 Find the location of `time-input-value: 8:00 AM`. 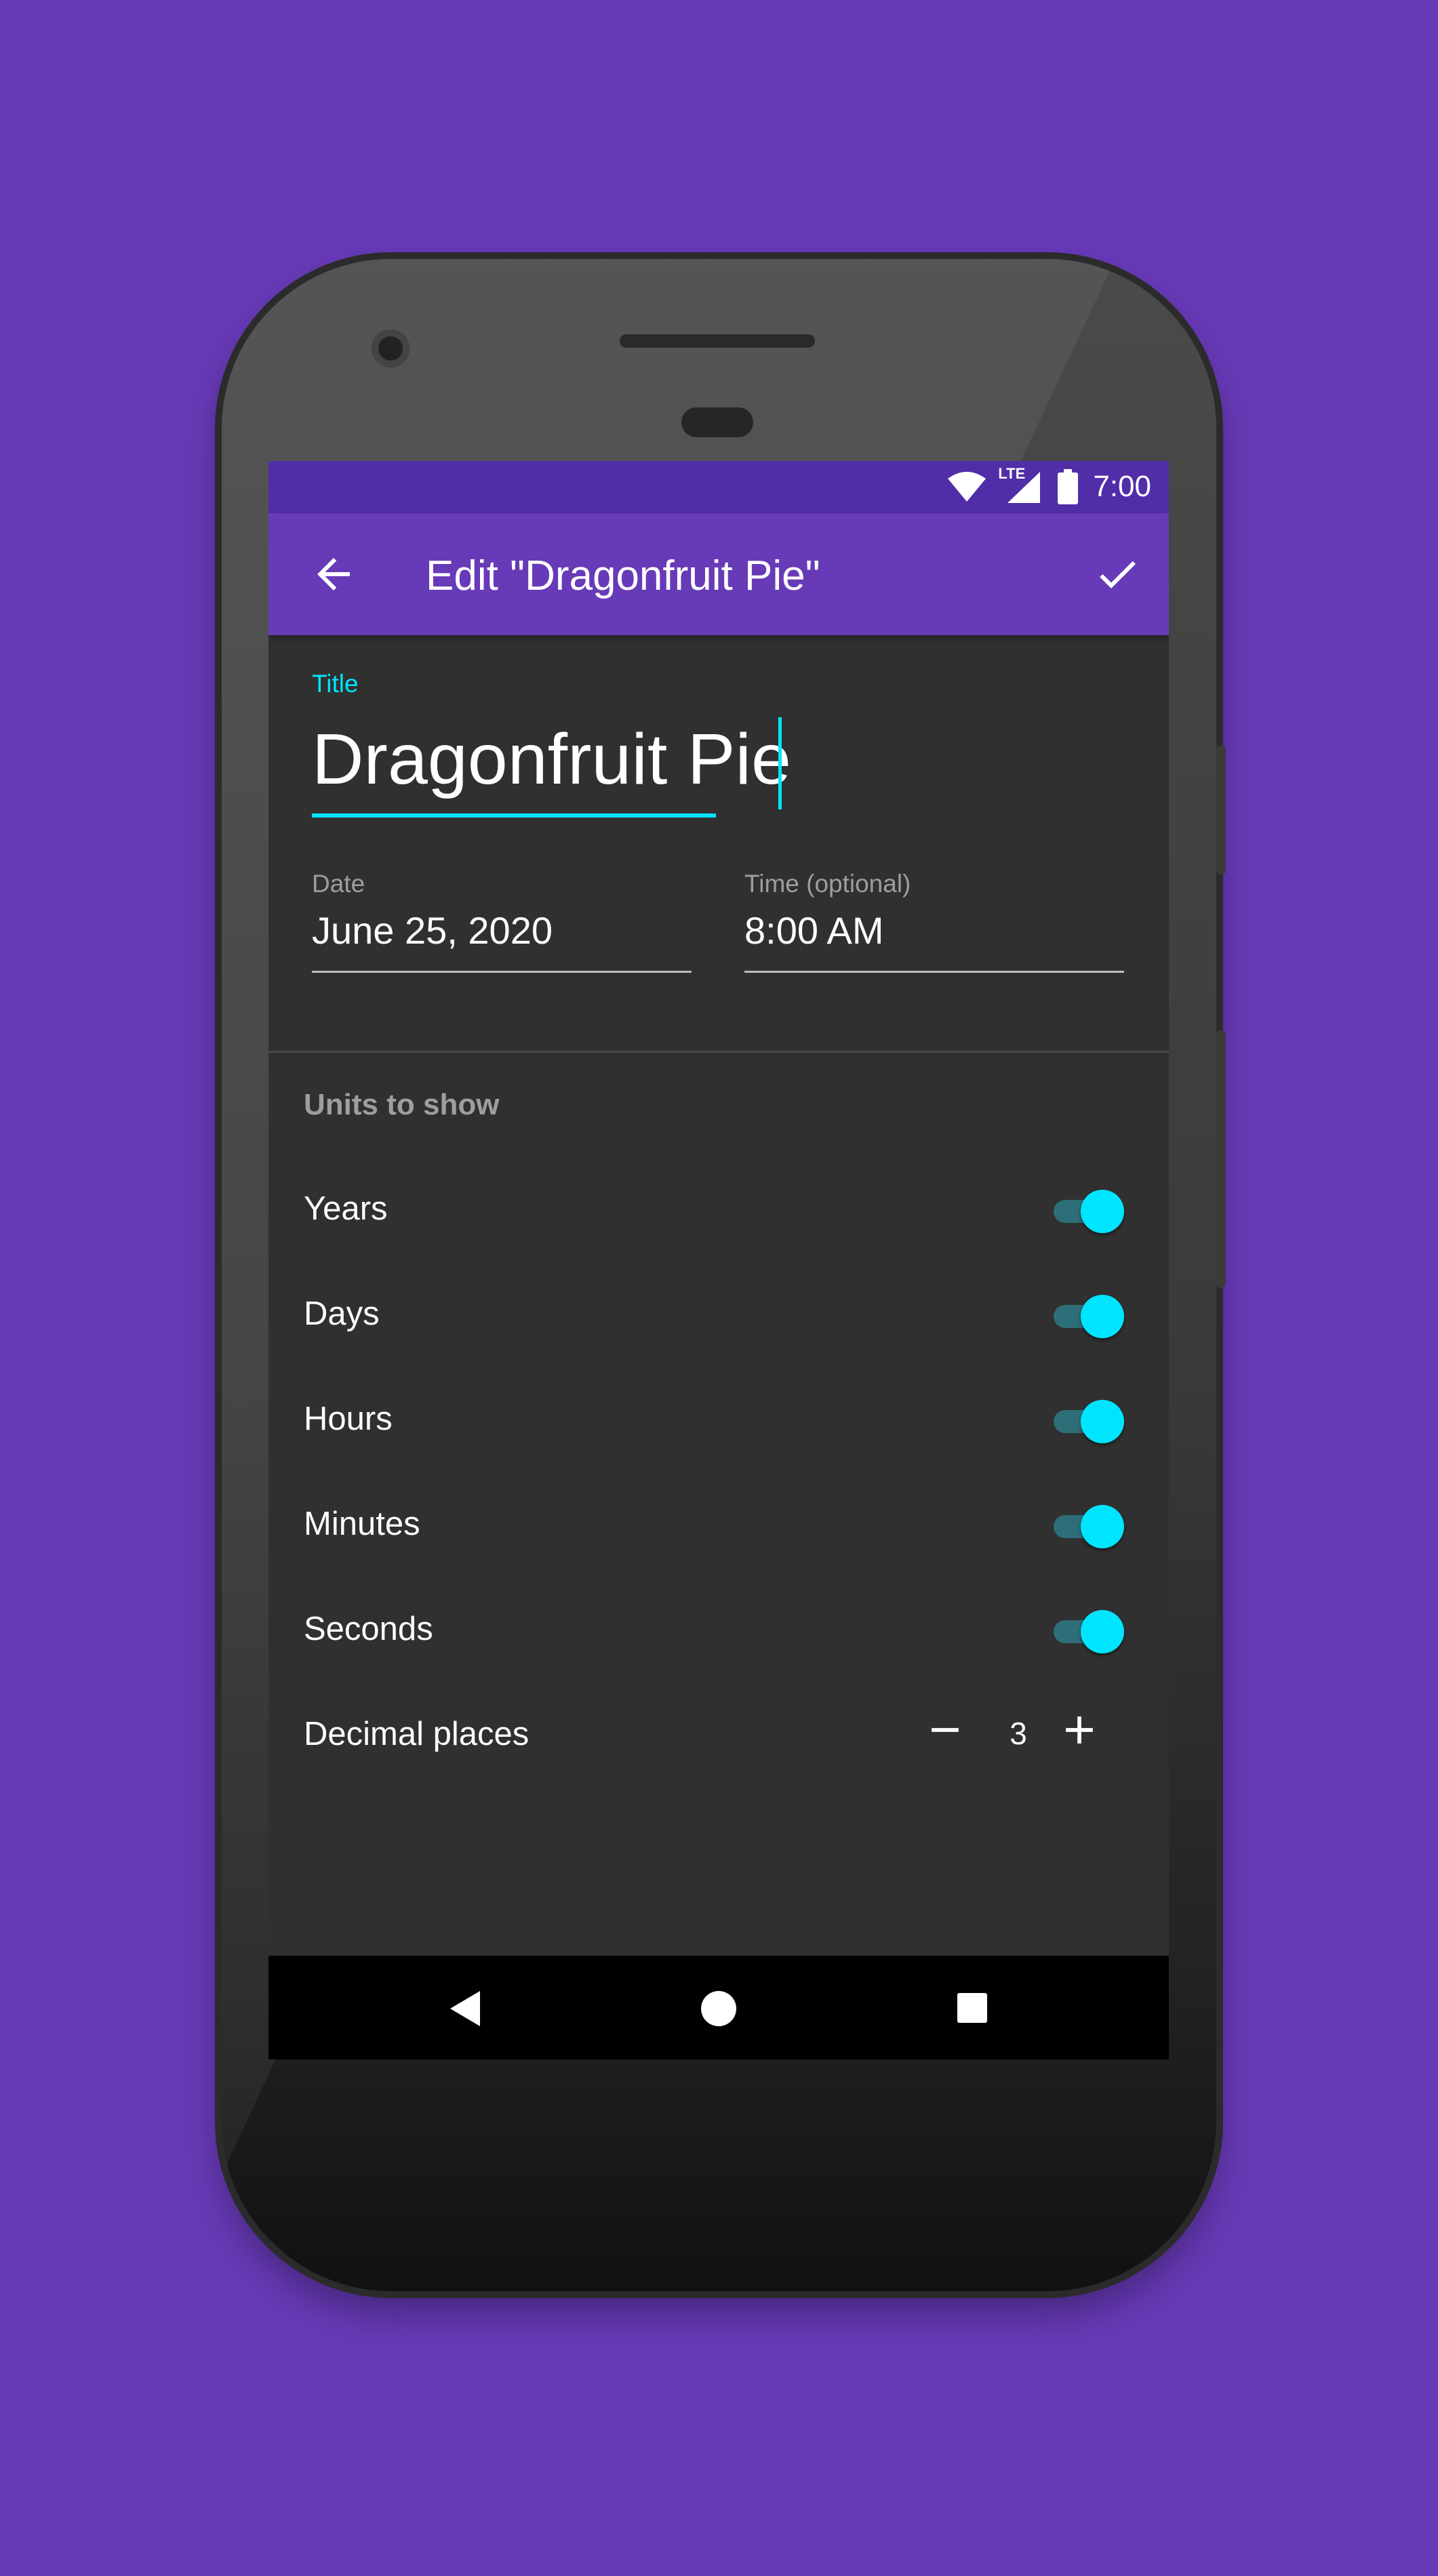

time-input-value: 8:00 AM is located at coordinates (814, 930).